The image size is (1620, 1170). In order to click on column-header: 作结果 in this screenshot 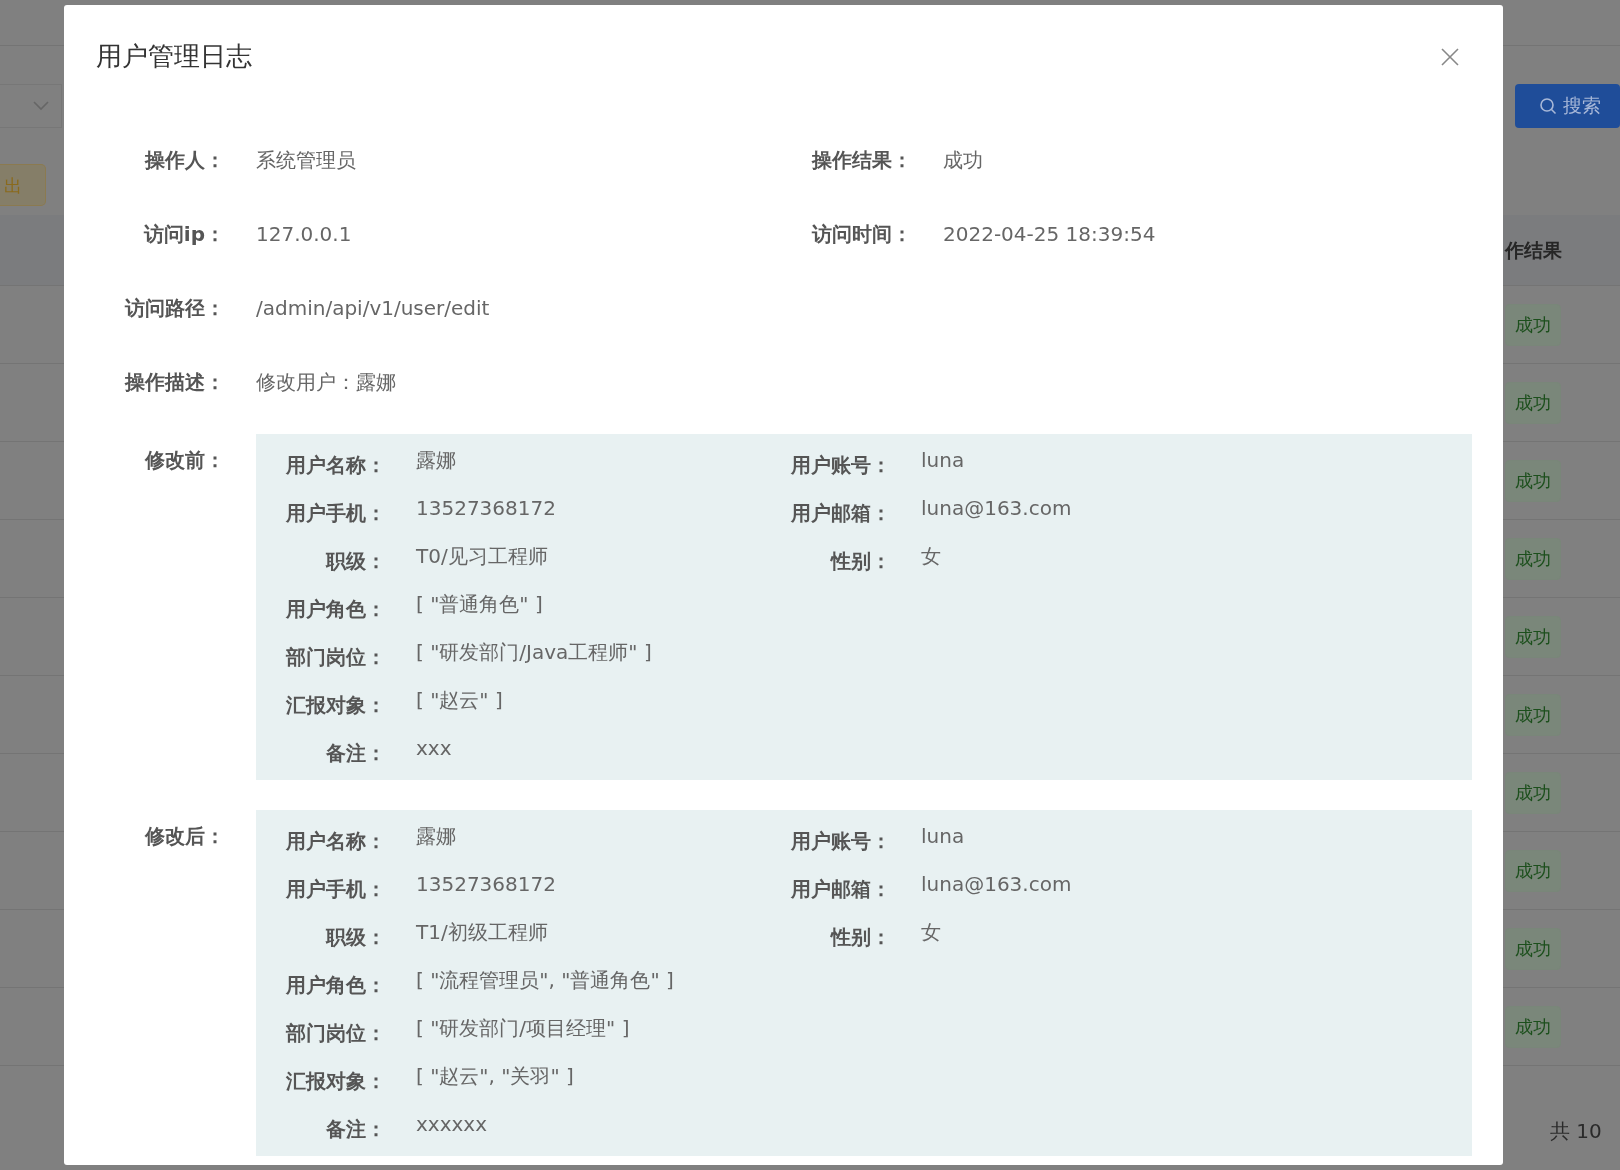, I will do `click(1532, 250)`.